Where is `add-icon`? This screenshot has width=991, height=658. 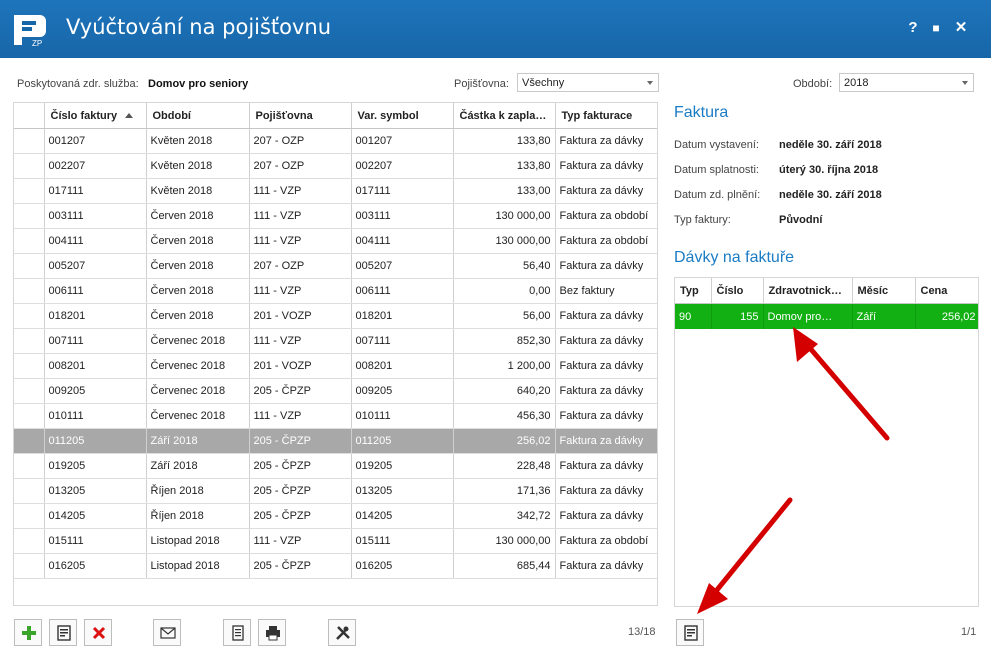 add-icon is located at coordinates (29, 633).